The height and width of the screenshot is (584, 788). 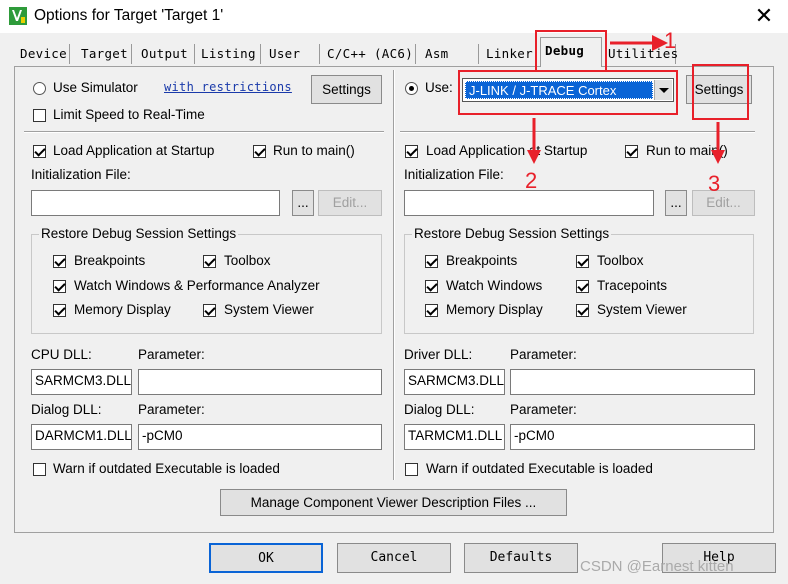 What do you see at coordinates (39, 88) in the screenshot?
I see `use-simulator-radio` at bounding box center [39, 88].